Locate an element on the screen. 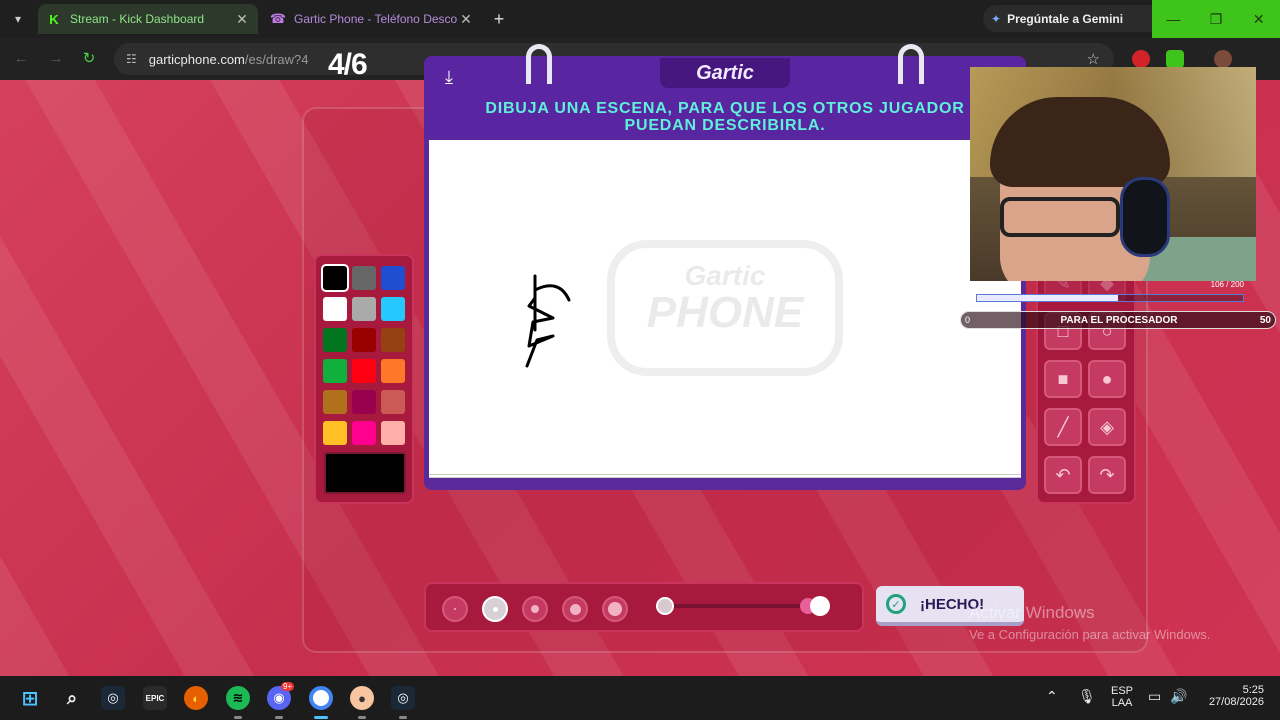 This screenshot has height=720, width=1280. goal-title: PARA EL PROCESADOR is located at coordinates (1119, 320).